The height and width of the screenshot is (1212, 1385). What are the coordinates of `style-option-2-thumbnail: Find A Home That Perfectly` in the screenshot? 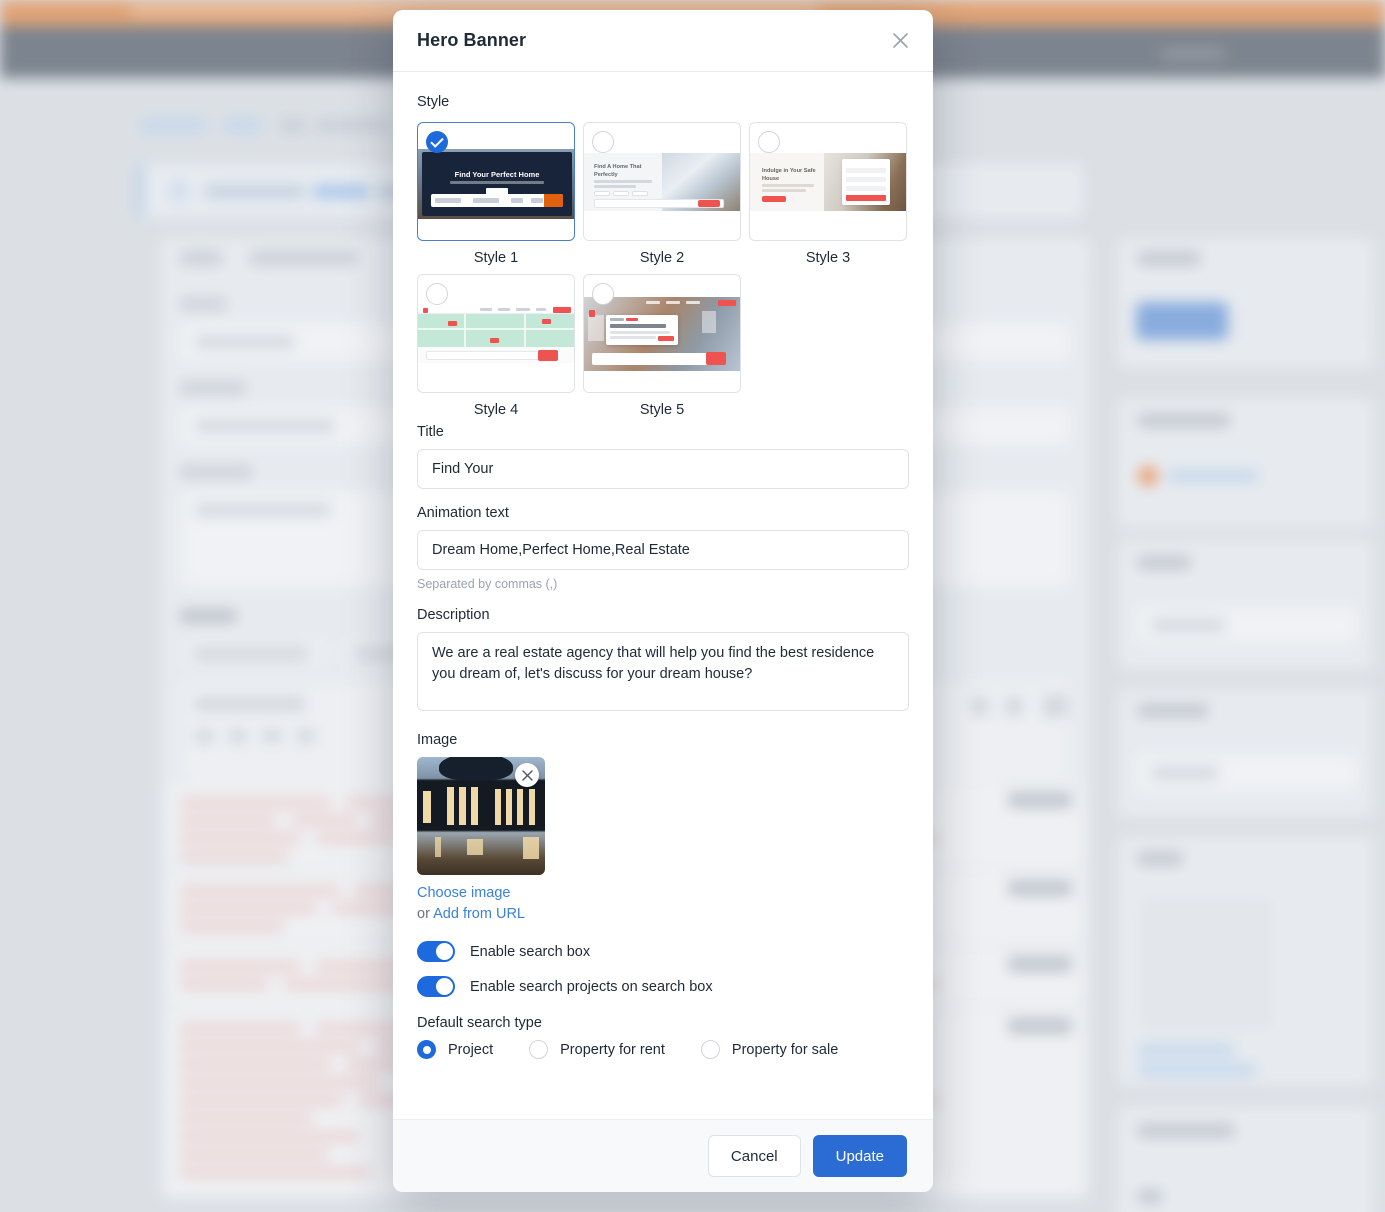 It's located at (662, 181).